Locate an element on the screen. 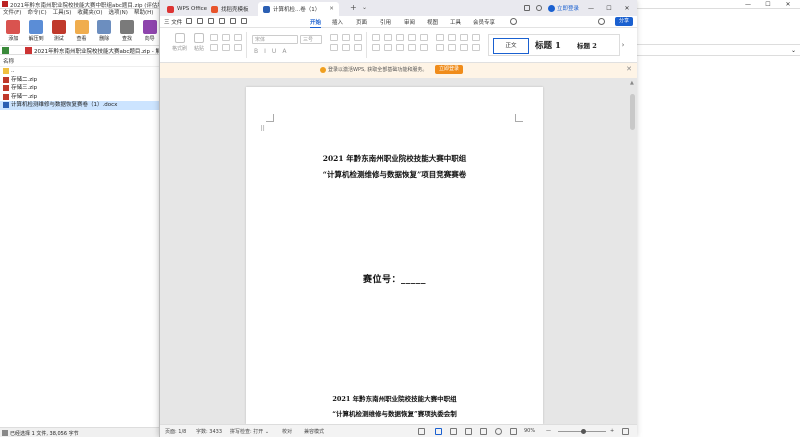 The width and height of the screenshot is (800, 437). format-painter-button: 格式刷 is located at coordinates (179, 42).